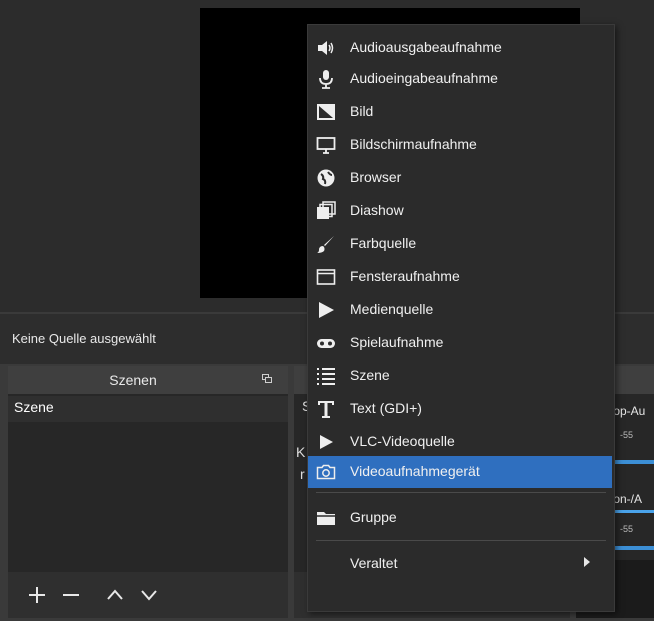 The height and width of the screenshot is (621, 654). Describe the element at coordinates (460, 376) in the screenshot. I see `menu-item-scene: Szene` at that location.